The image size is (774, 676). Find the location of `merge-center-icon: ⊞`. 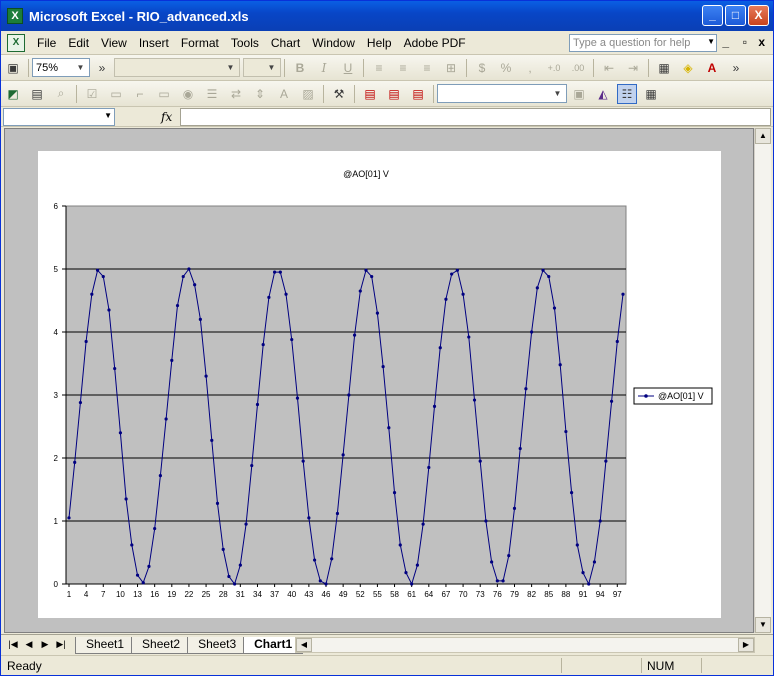

merge-center-icon: ⊞ is located at coordinates (451, 68).